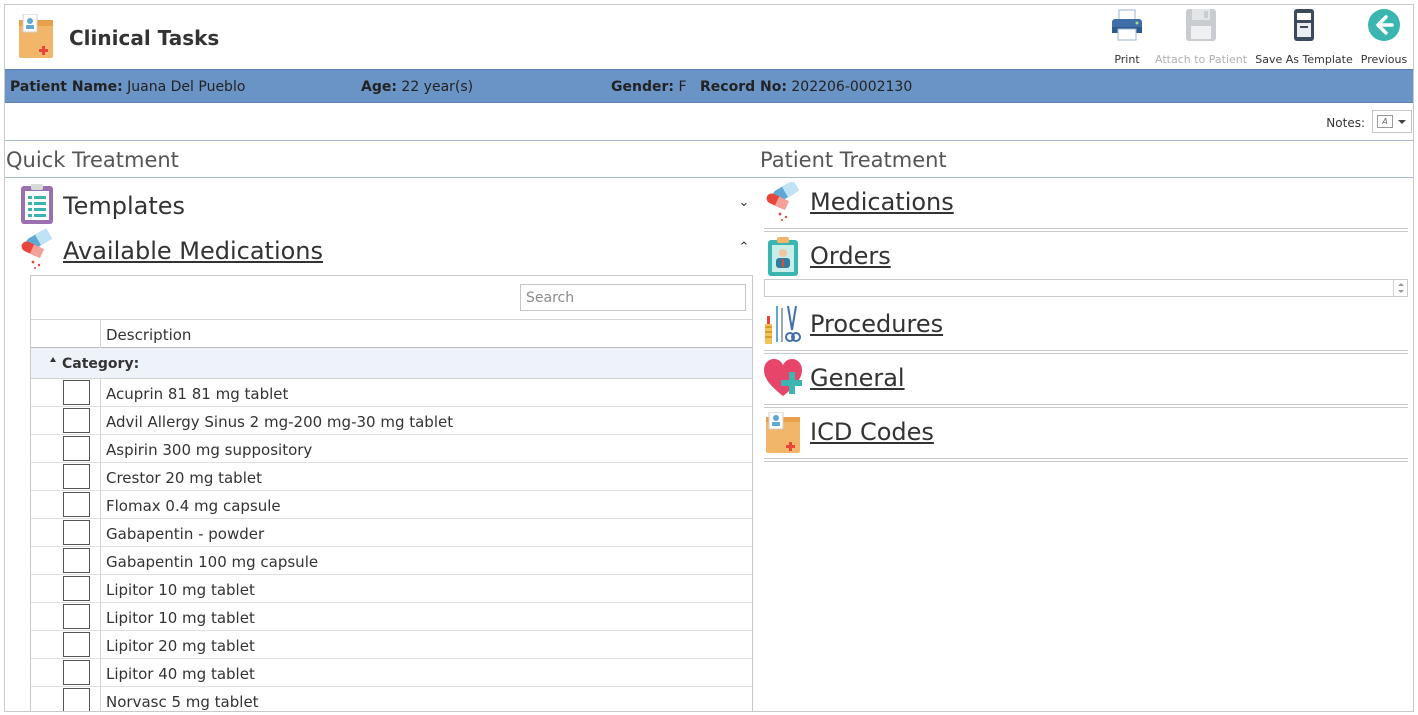  What do you see at coordinates (1201, 25) in the screenshot?
I see `floppy-disk-icon` at bounding box center [1201, 25].